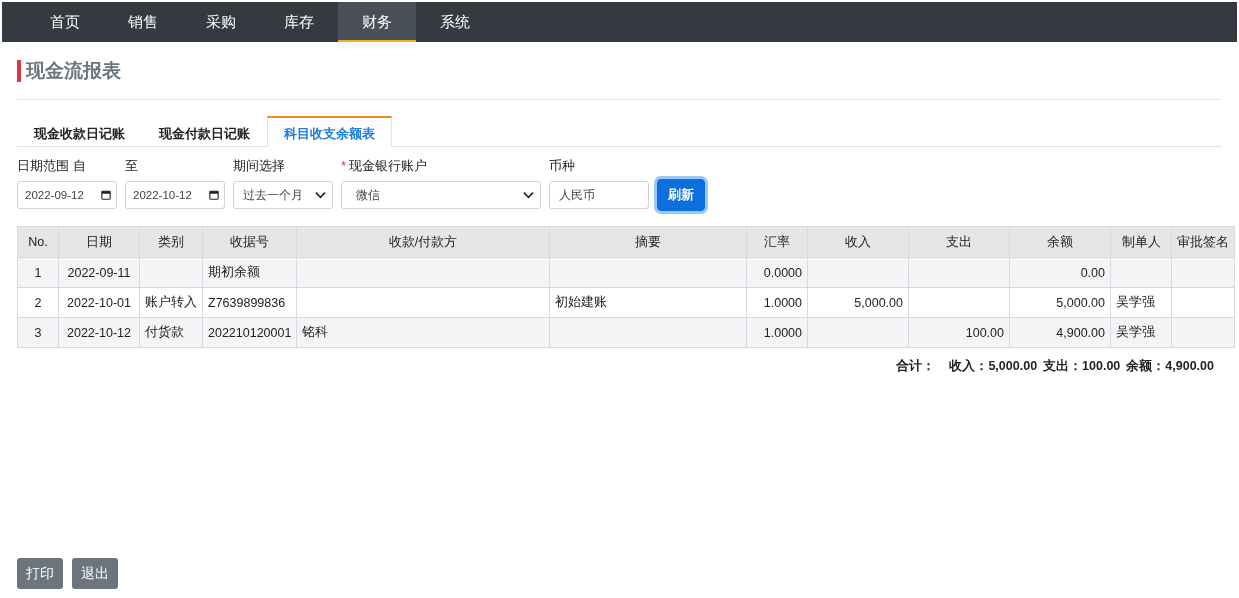  I want to click on totals-label: 合计：, so click(916, 366).